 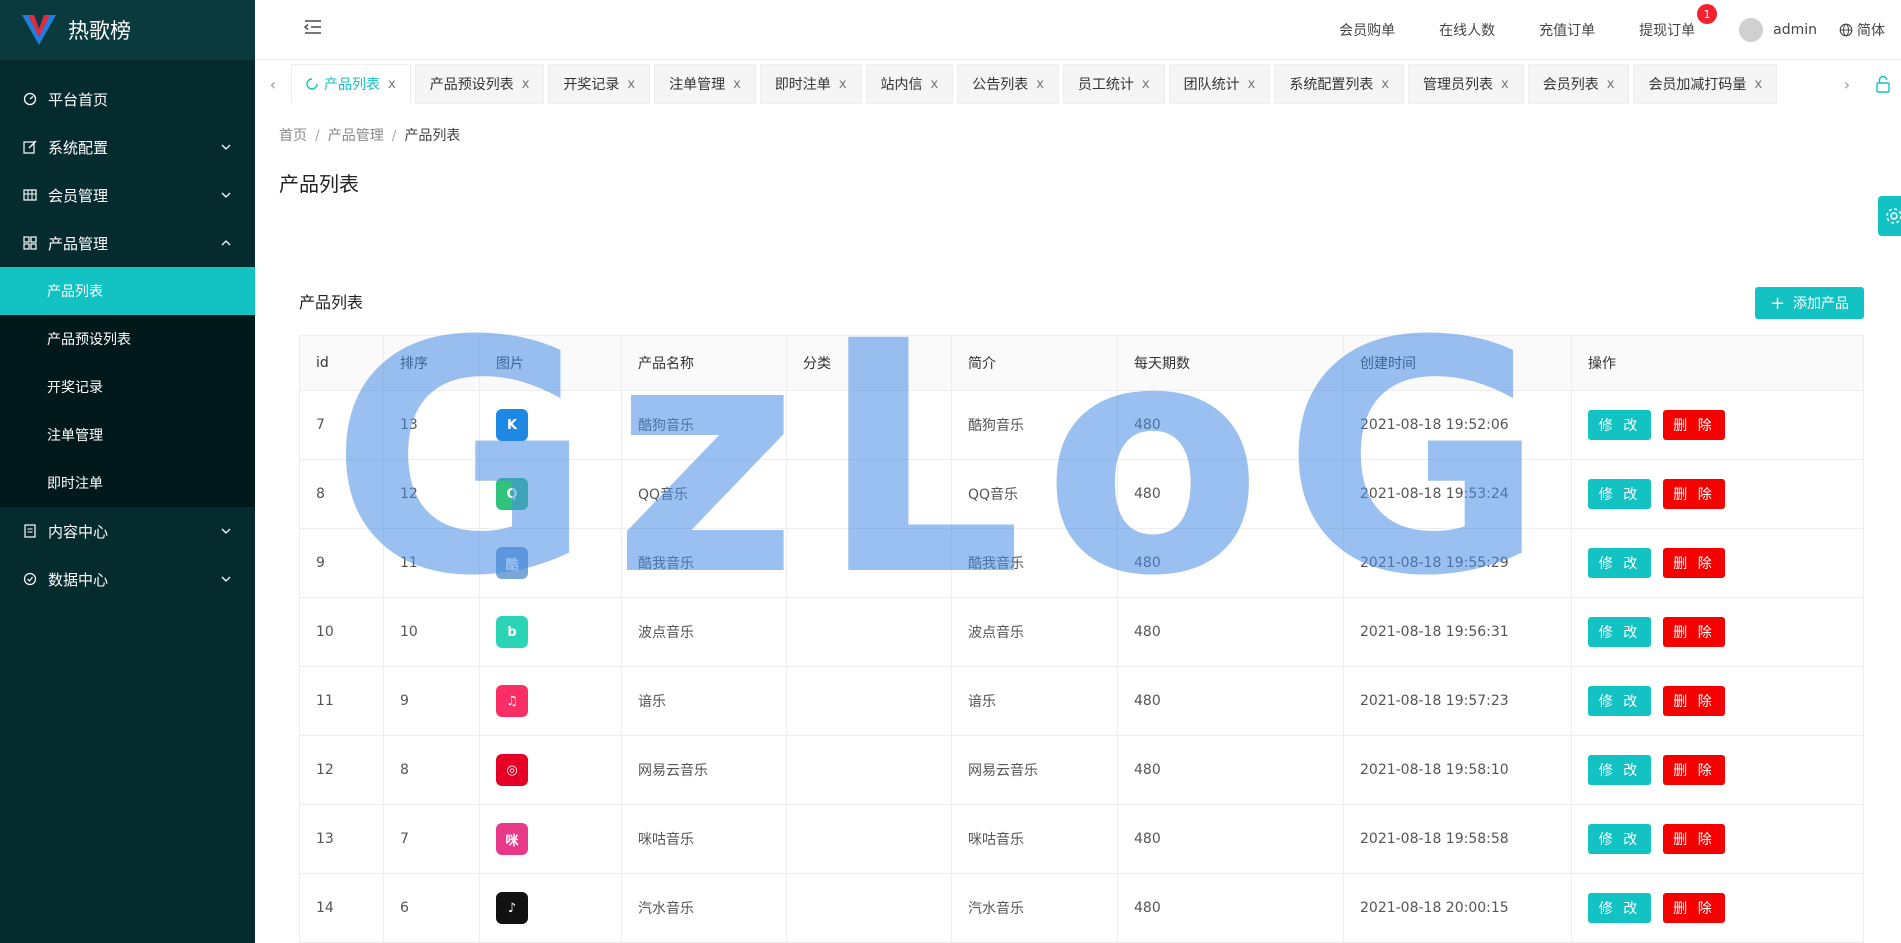 I want to click on sidebar-item-content-center: 内容中心, so click(x=127, y=531).